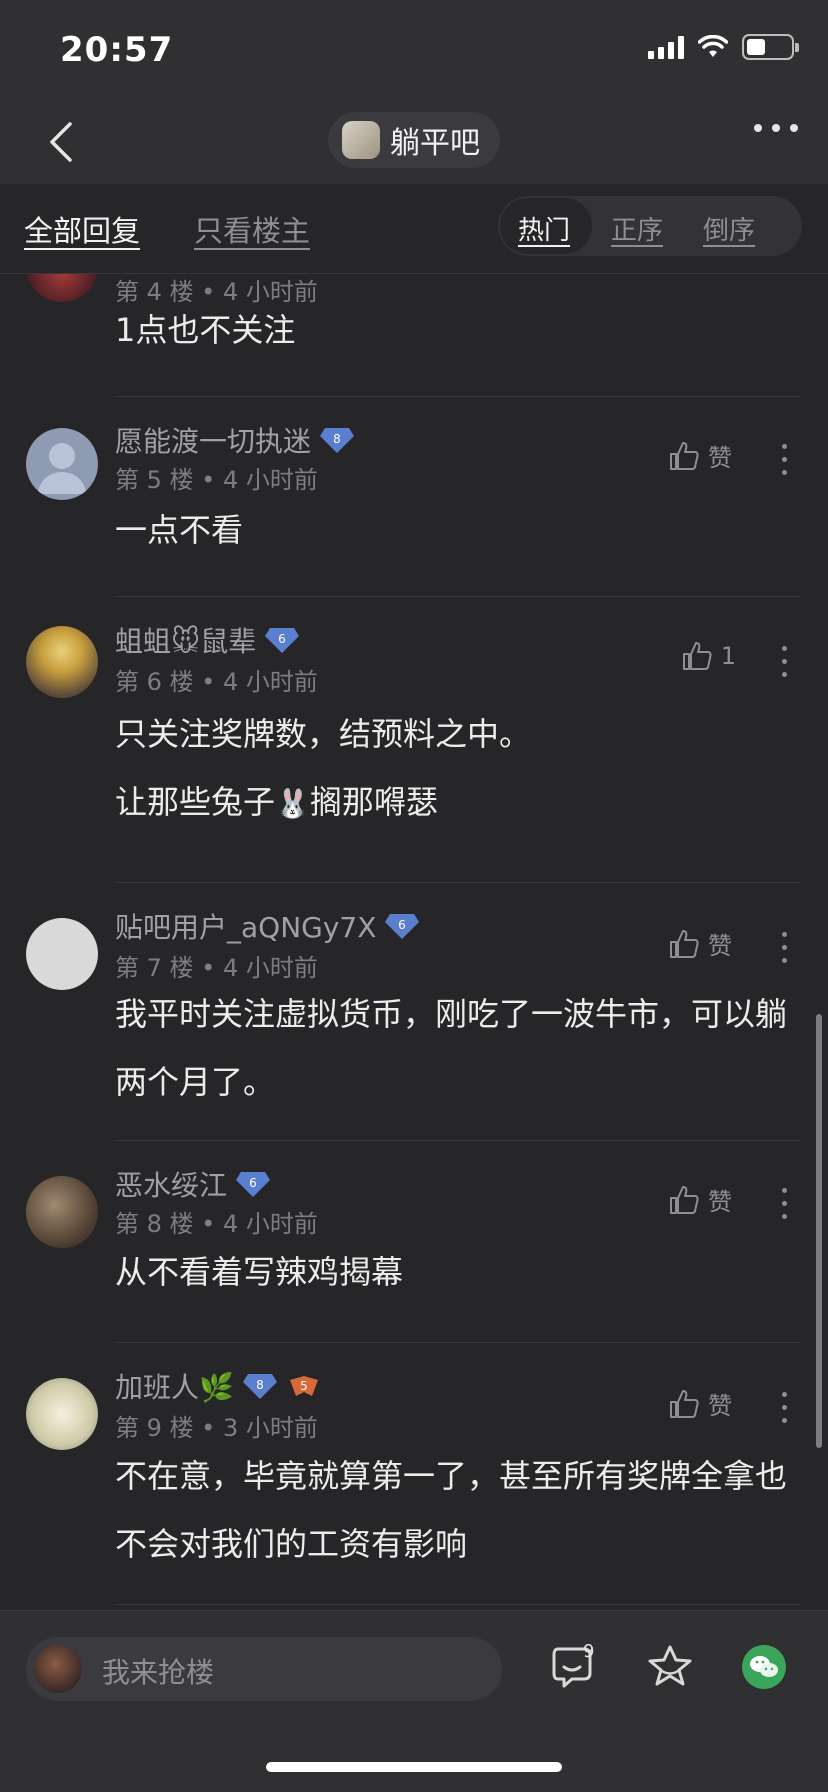 This screenshot has height=1792, width=828. I want to click on floor-info: 第 9 楼 • 3 小时前, so click(216, 1428).